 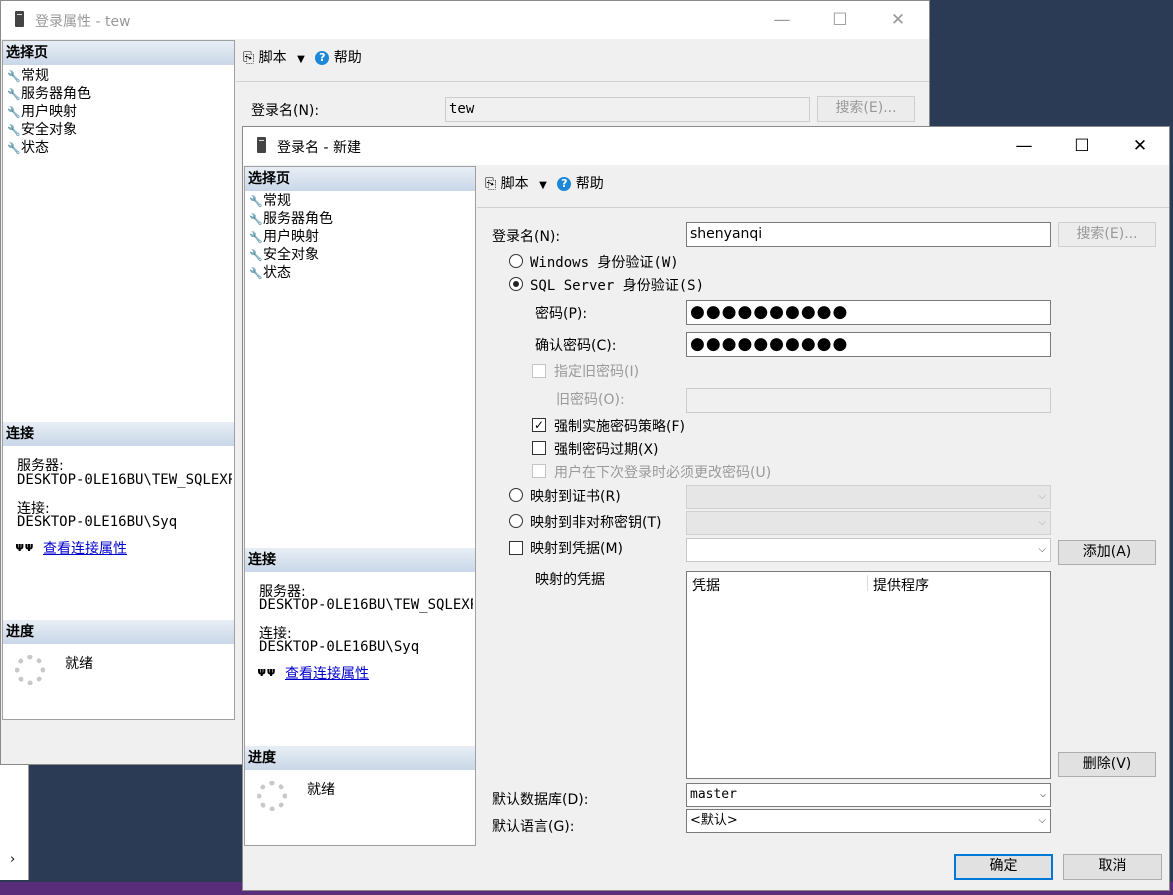 I want to click on old-password-label: 旧密码(O):, so click(x=590, y=400).